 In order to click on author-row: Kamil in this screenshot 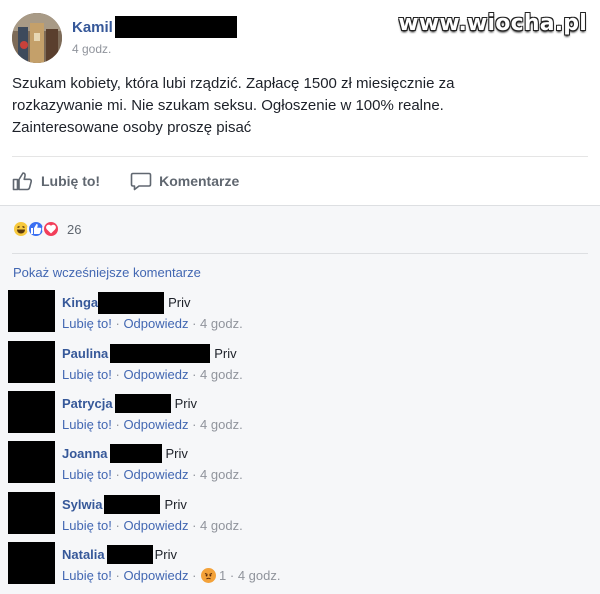, I will do `click(154, 27)`.